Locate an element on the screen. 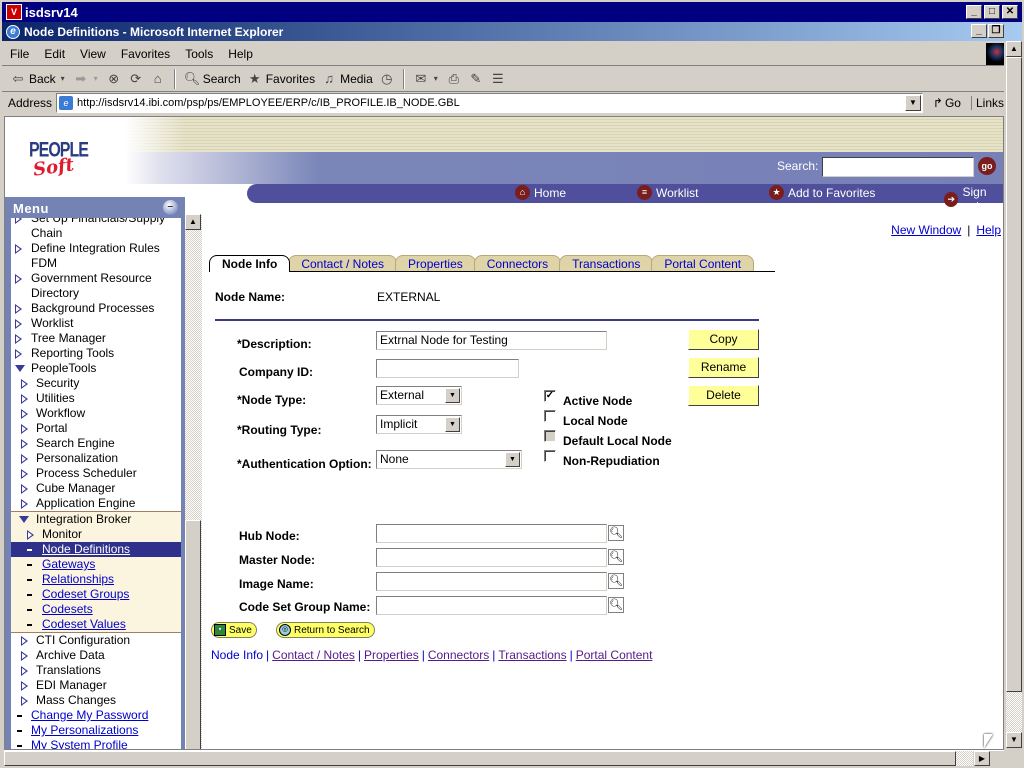 The image size is (1024, 768). menu-edit: Edit is located at coordinates (54, 54).